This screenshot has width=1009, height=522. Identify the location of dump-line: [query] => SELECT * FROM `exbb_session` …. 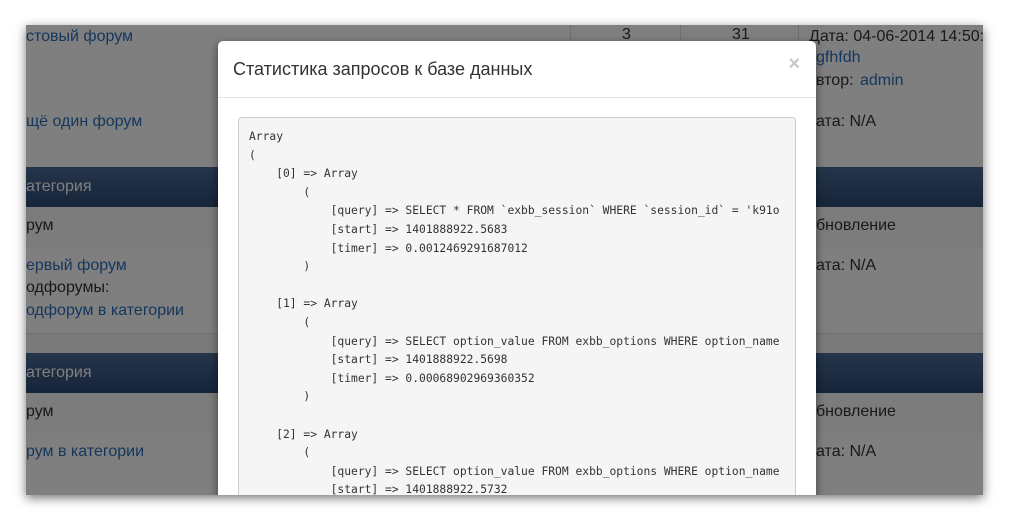
(514, 211).